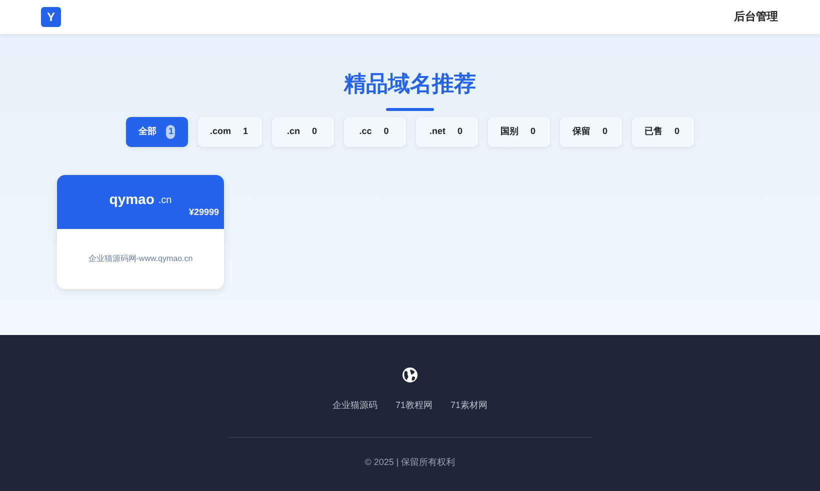 The height and width of the screenshot is (491, 820). What do you see at coordinates (140, 259) in the screenshot?
I see `domain-description: 企业猫源码网-www.qymao.cn` at bounding box center [140, 259].